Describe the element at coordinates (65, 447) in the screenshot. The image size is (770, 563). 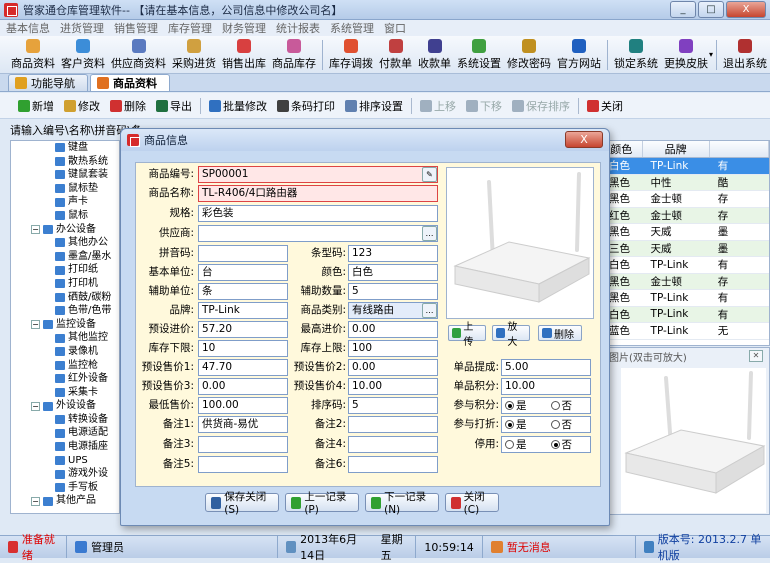
I see `tree-node: 电源插座` at that location.